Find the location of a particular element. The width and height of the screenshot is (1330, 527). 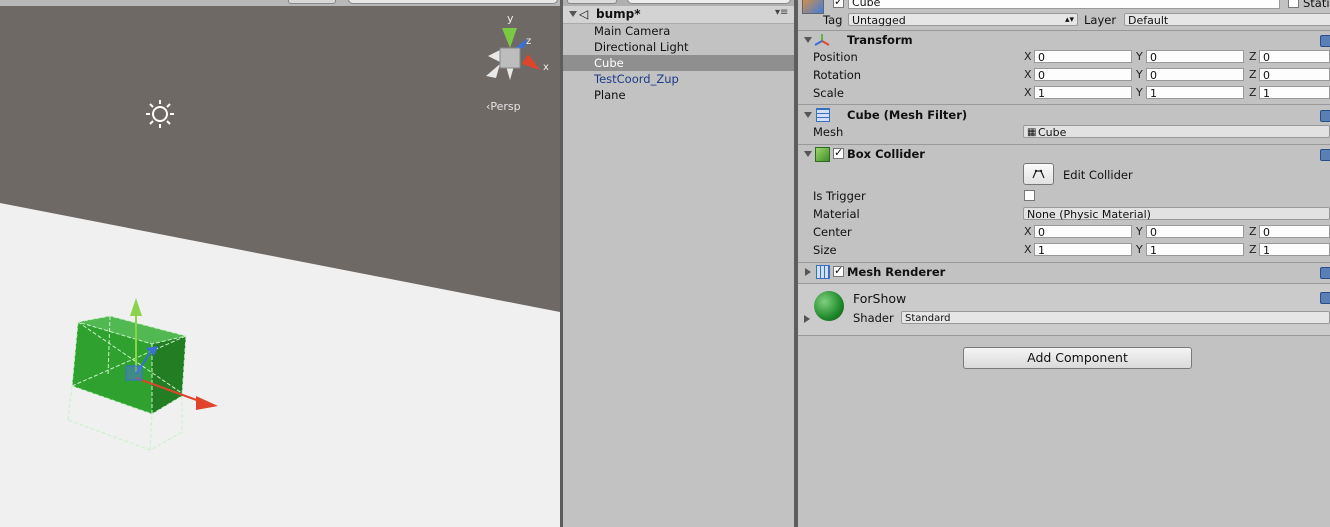

transform-title: Transform is located at coordinates (880, 40).